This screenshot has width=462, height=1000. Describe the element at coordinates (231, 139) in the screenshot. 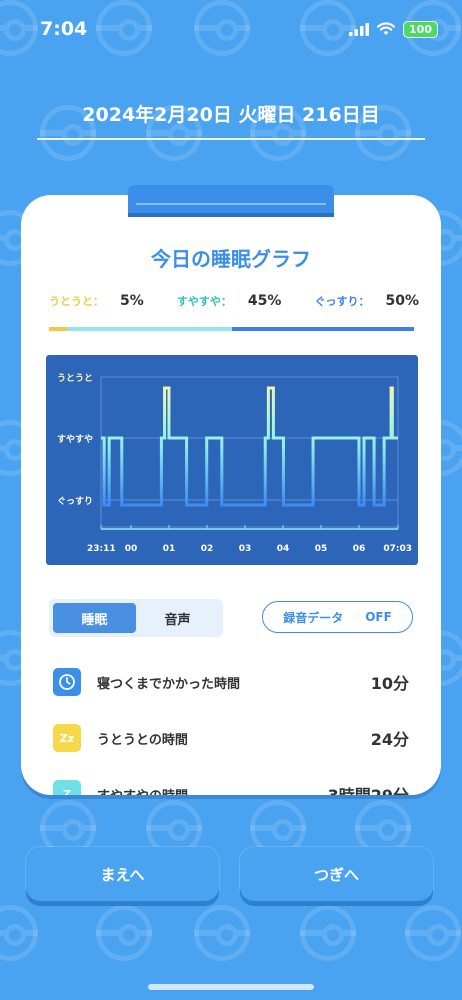

I see `divider` at that location.